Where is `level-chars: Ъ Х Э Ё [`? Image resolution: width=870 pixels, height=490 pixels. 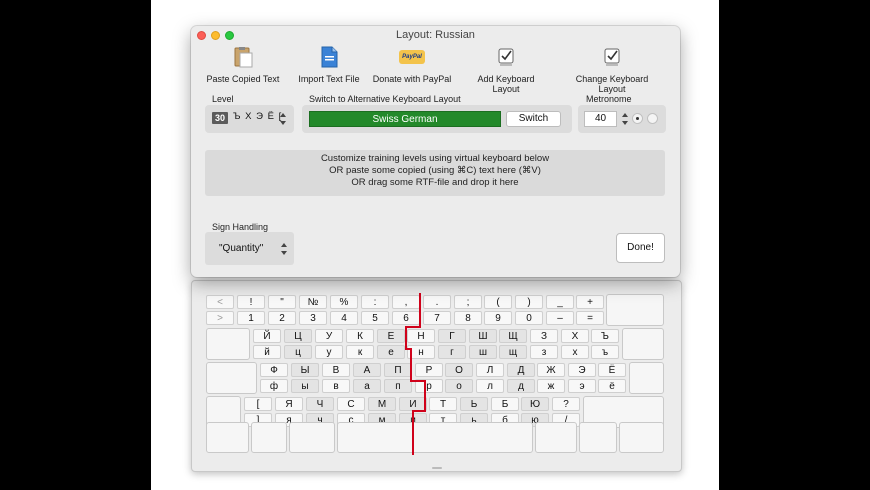
level-chars: Ъ Х Э Ё [ is located at coordinates (258, 116).